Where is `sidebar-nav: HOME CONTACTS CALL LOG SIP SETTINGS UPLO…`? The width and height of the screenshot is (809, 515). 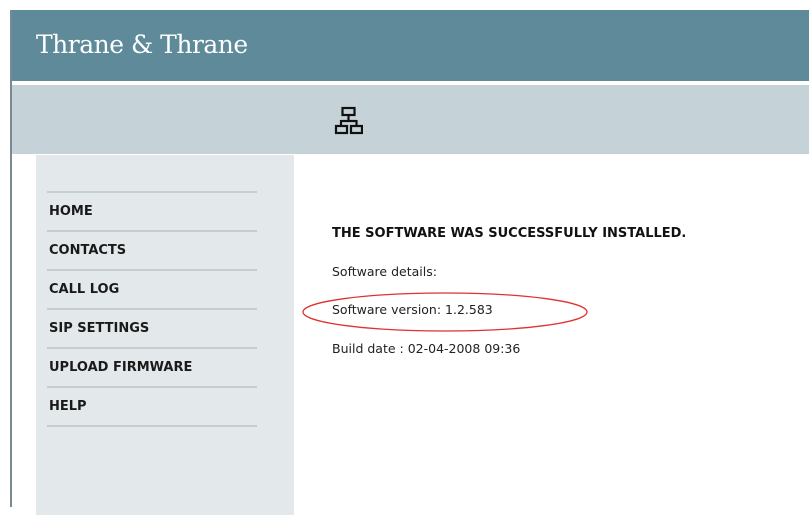
sidebar-nav: HOME CONTACTS CALL LOG SIP SETTINGS UPLO… is located at coordinates (152, 309).